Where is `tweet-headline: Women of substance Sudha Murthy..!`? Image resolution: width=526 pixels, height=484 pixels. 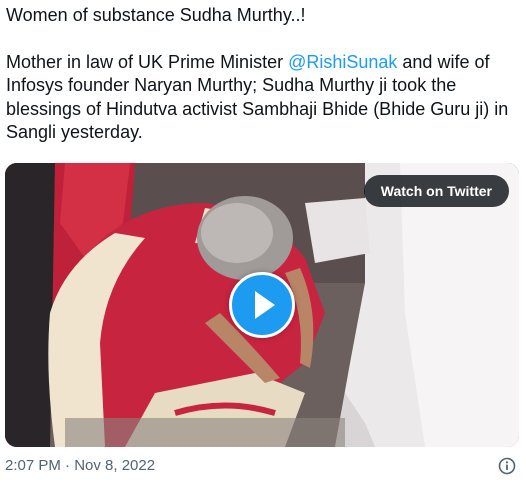 tweet-headline: Women of substance Sudha Murthy..! is located at coordinates (156, 15).